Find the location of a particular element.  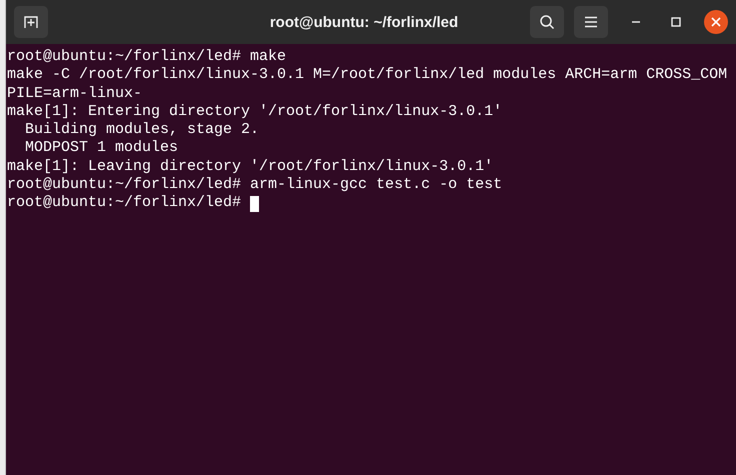

new-tab-icon is located at coordinates (31, 22).